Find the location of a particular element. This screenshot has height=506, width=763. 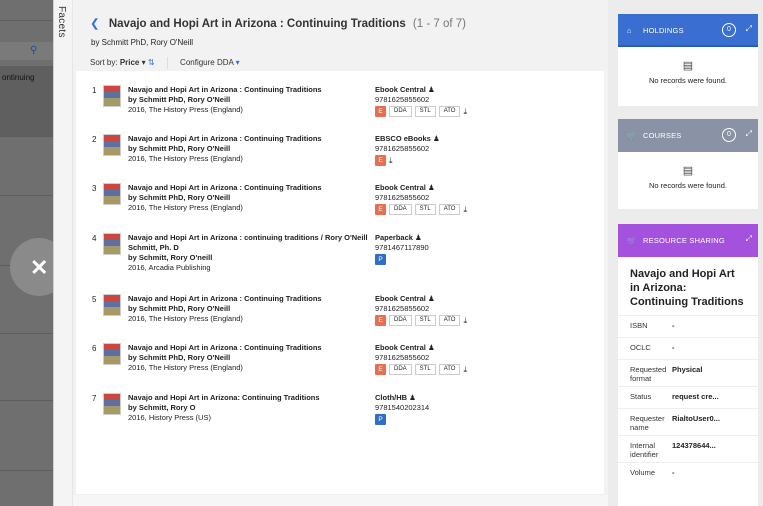

field-key: Volume is located at coordinates (643, 472).